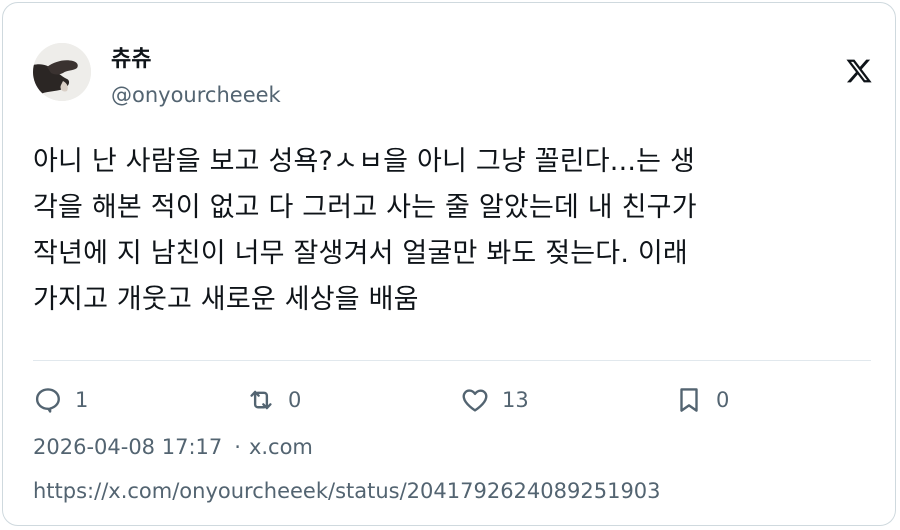 The width and height of the screenshot is (900, 530). Describe the element at coordinates (689, 400) in the screenshot. I see `bookmark-icon` at that location.